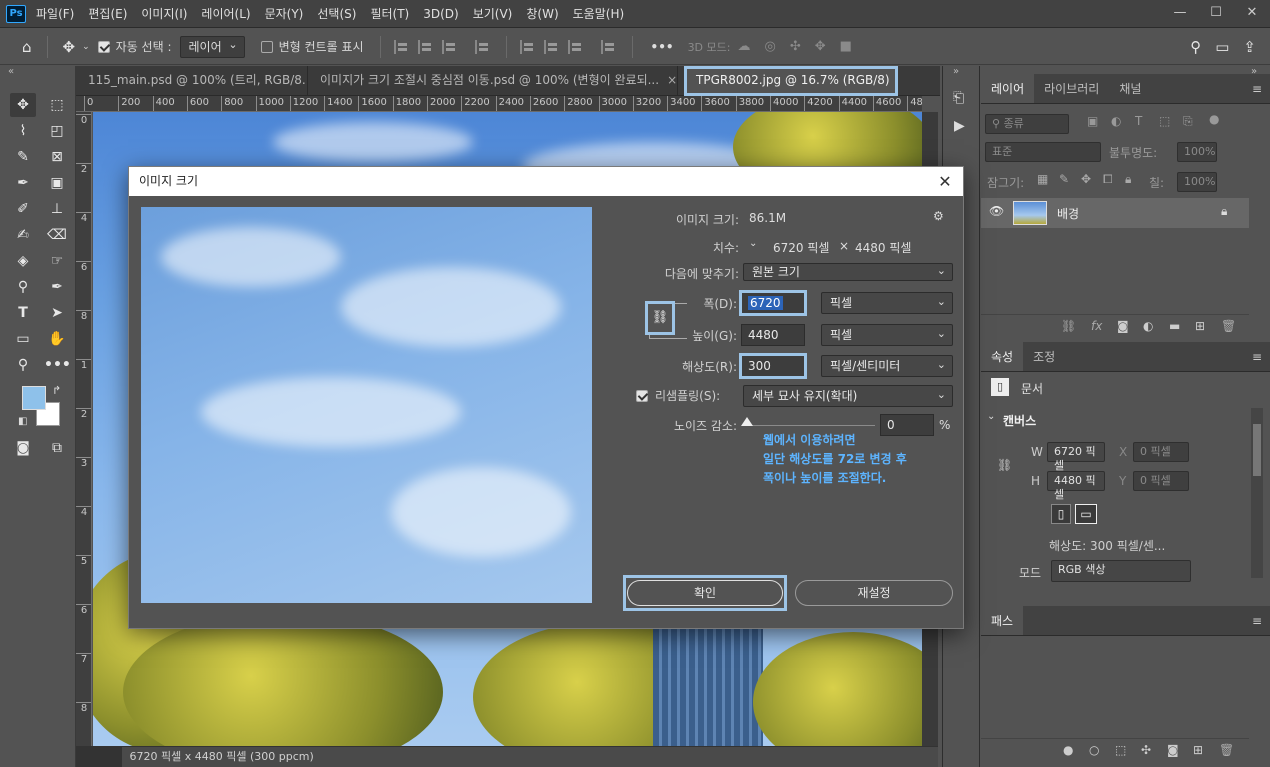 This screenshot has width=1270, height=767. Describe the element at coordinates (266, 46) in the screenshot. I see `transform-controls-checkbox` at that location.